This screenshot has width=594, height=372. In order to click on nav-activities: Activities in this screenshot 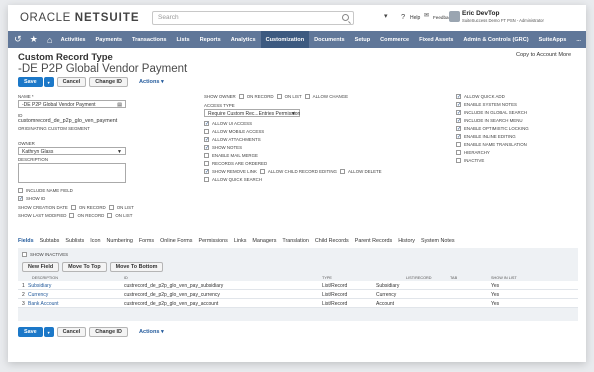, I will do `click(73, 39)`.